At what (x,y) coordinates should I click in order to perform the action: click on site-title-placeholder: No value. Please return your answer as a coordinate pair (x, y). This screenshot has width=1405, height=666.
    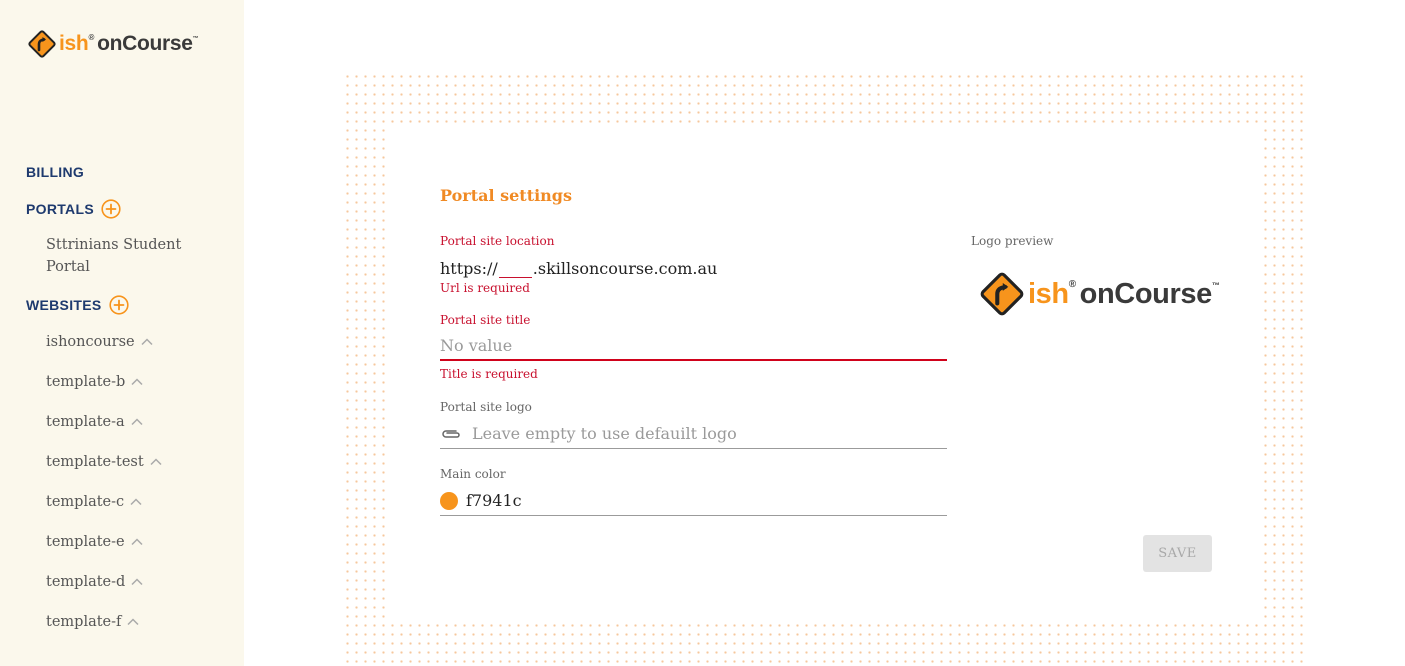
    Looking at the image, I should click on (476, 345).